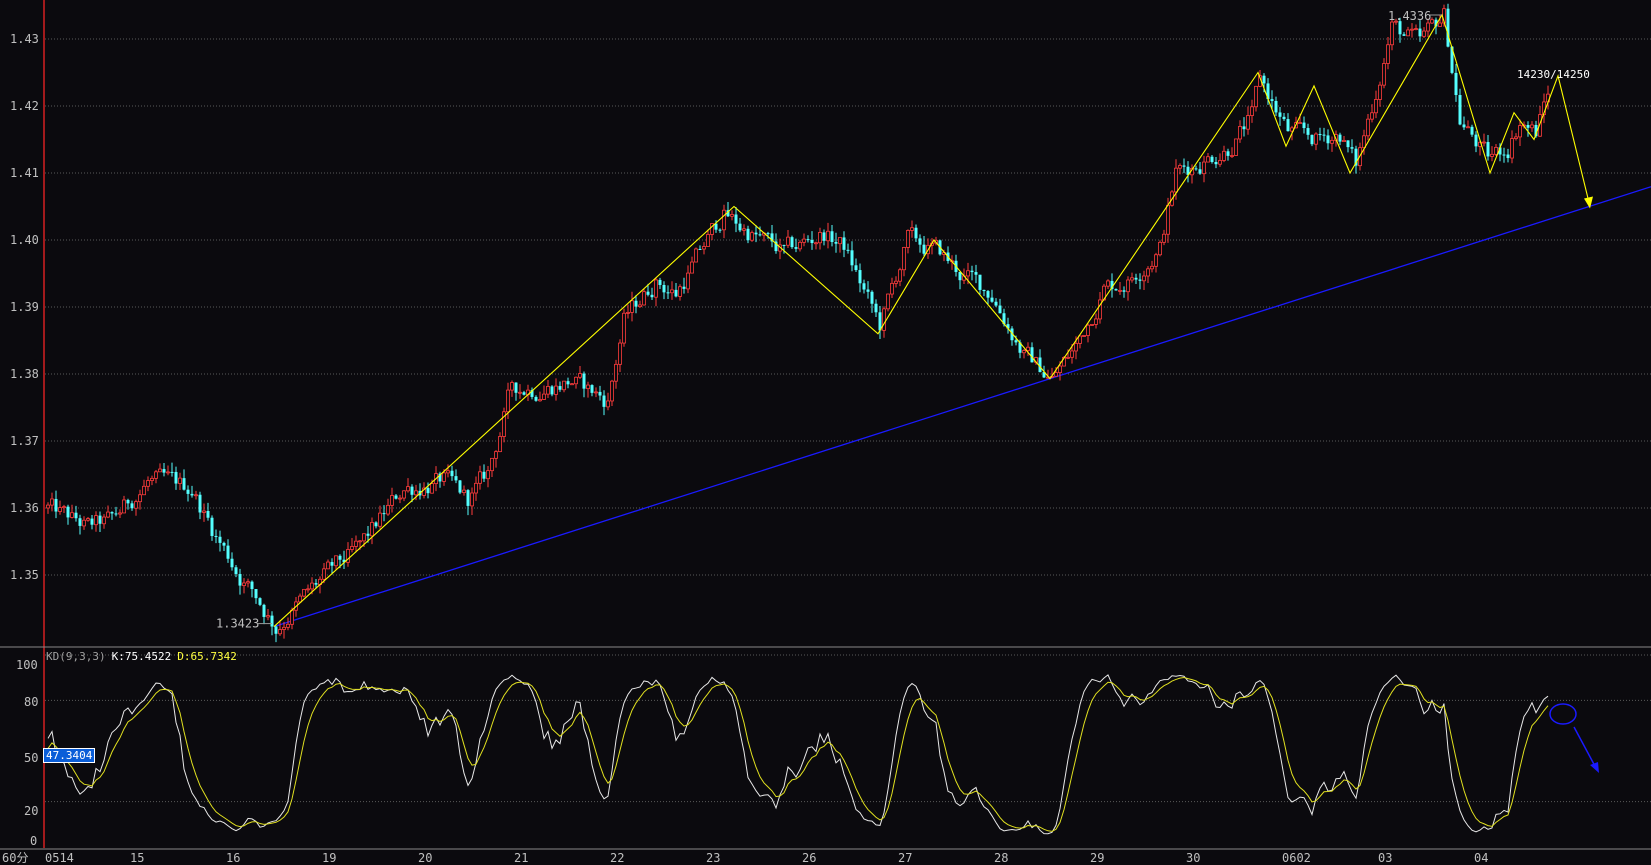 The height and width of the screenshot is (865, 1651). What do you see at coordinates (329, 858) in the screenshot?
I see `time-tick-label: 19` at bounding box center [329, 858].